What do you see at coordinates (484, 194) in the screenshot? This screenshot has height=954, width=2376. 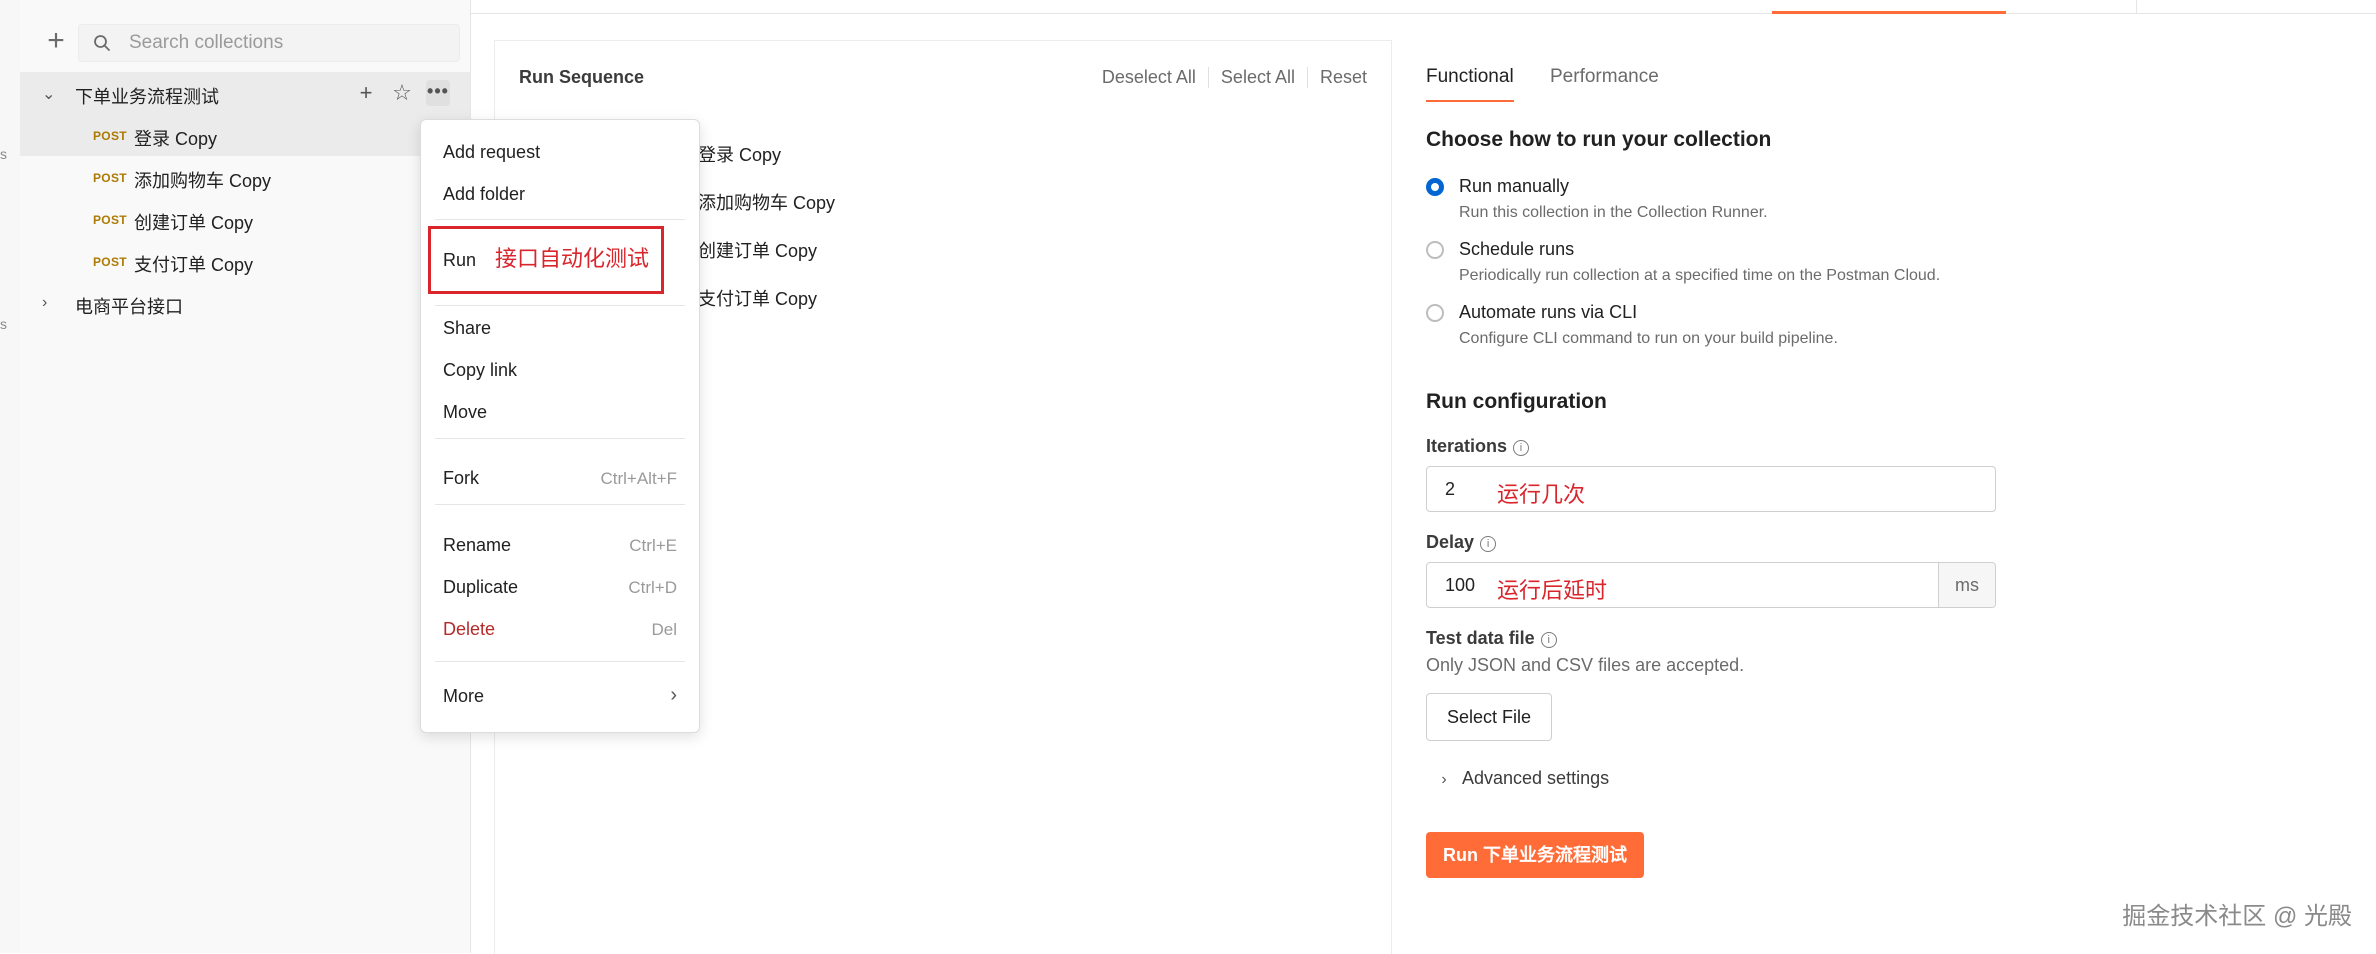 I see `menu-item-label: Add folder` at bounding box center [484, 194].